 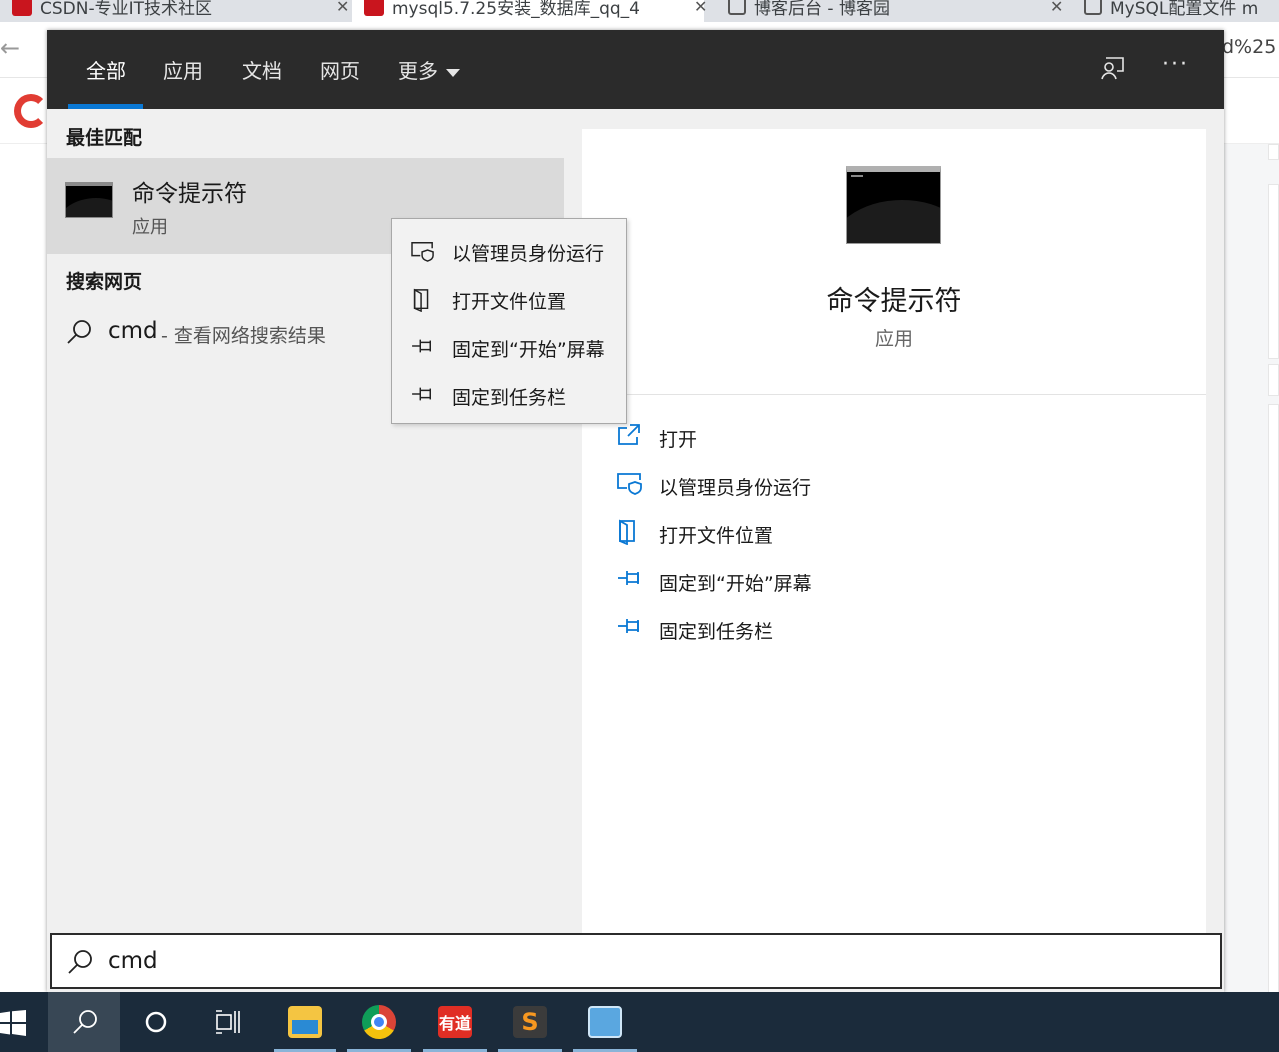 I want to click on tab-documents: 文档, so click(x=262, y=69).